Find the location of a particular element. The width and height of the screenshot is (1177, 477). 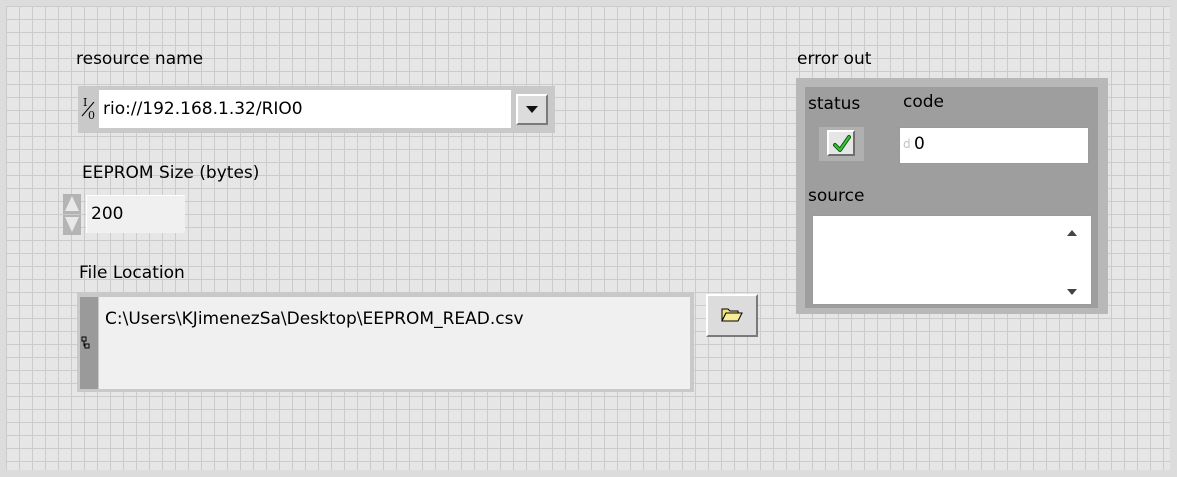

code-value: 0 is located at coordinates (919, 144).